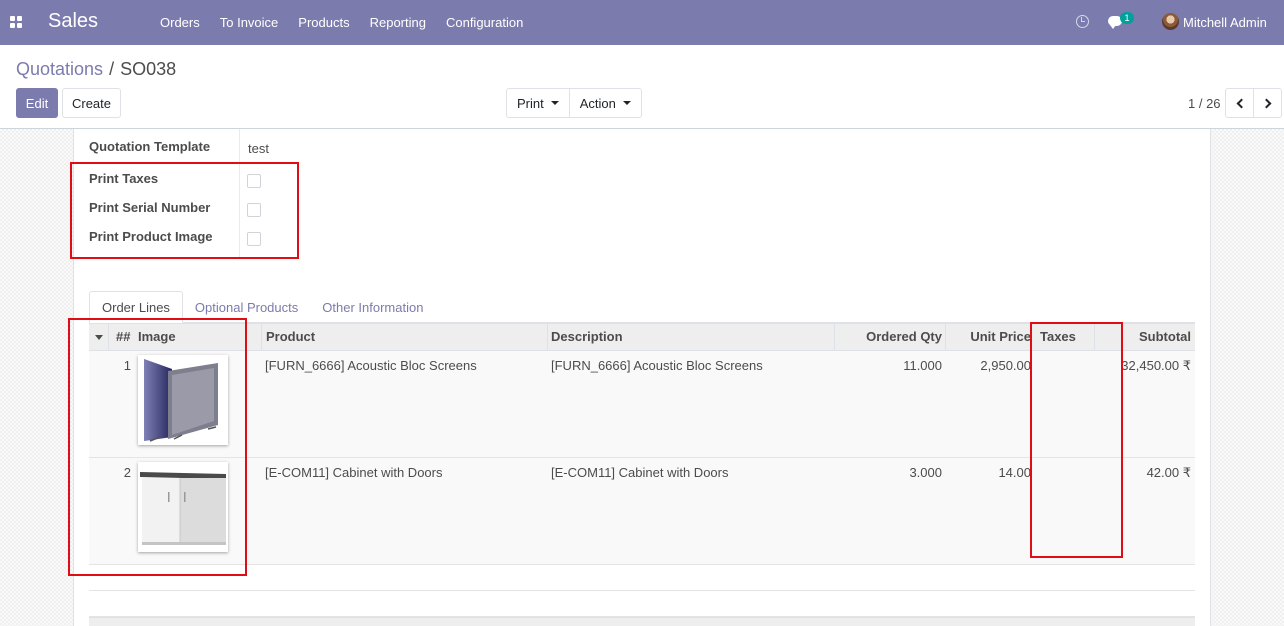 Image resolution: width=1284 pixels, height=626 pixels. Describe the element at coordinates (123, 337) in the screenshot. I see `column-sequence: ##` at that location.